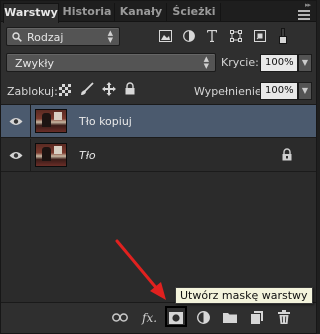 The height and width of the screenshot is (334, 320). I want to click on trash-icon, so click(284, 317).